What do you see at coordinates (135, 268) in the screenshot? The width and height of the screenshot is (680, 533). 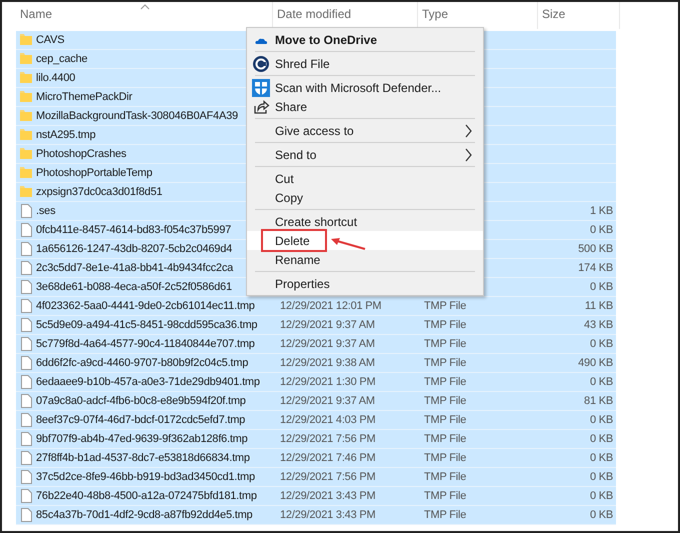 I see `file-name: 2c3c5dd7-8e1e-41a8-bb41-4b9434fcc2ca` at bounding box center [135, 268].